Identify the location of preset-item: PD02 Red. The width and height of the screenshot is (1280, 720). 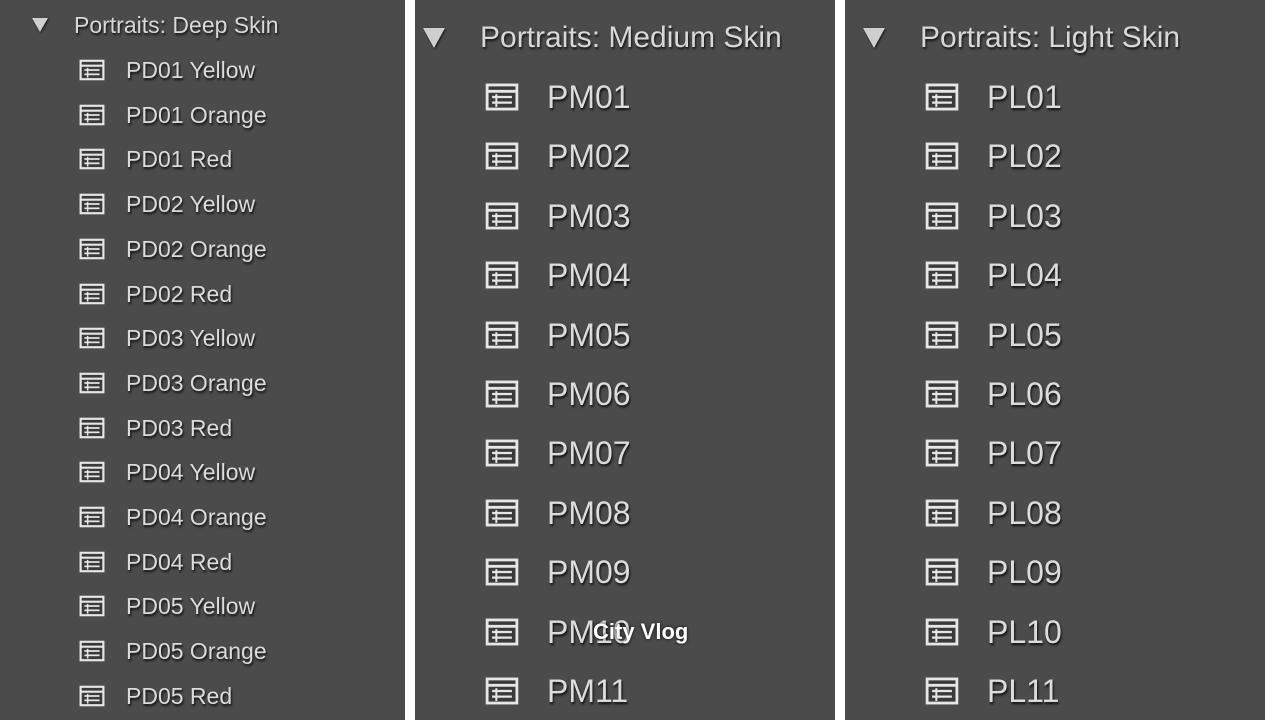
(155, 294).